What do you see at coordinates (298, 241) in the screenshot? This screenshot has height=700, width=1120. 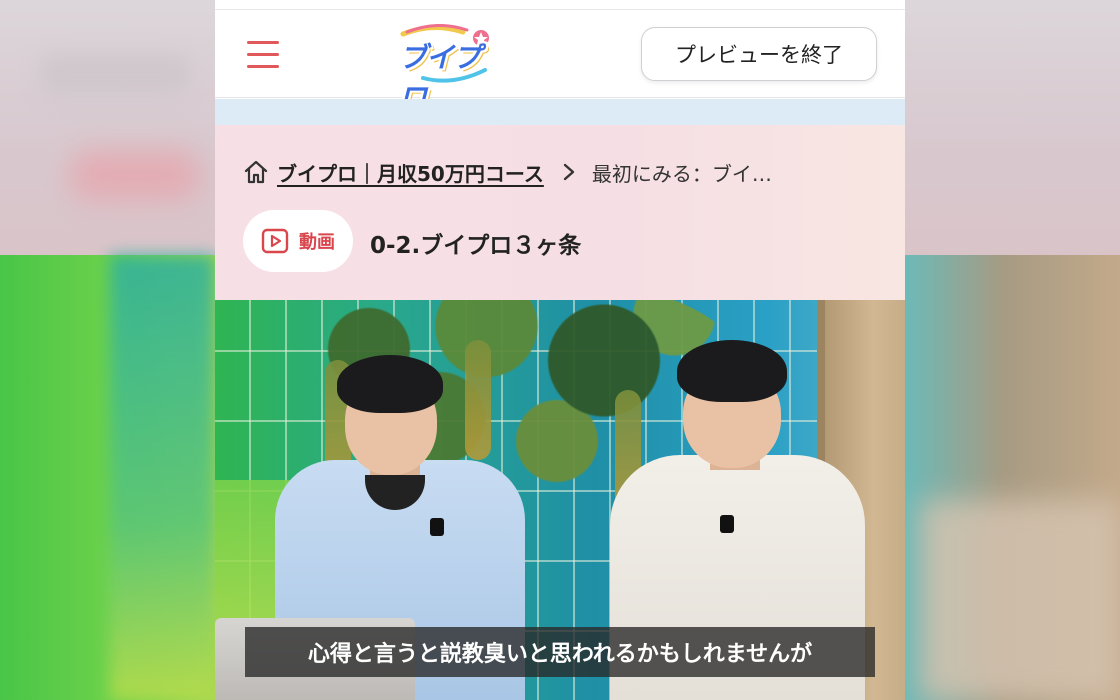 I see `video-type-badge: 動画` at bounding box center [298, 241].